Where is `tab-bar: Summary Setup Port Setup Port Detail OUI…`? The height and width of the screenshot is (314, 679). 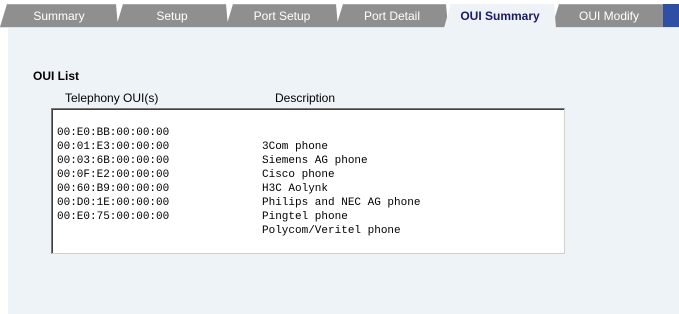
tab-bar: Summary Setup Port Setup Port Detail OUI… is located at coordinates (339, 14).